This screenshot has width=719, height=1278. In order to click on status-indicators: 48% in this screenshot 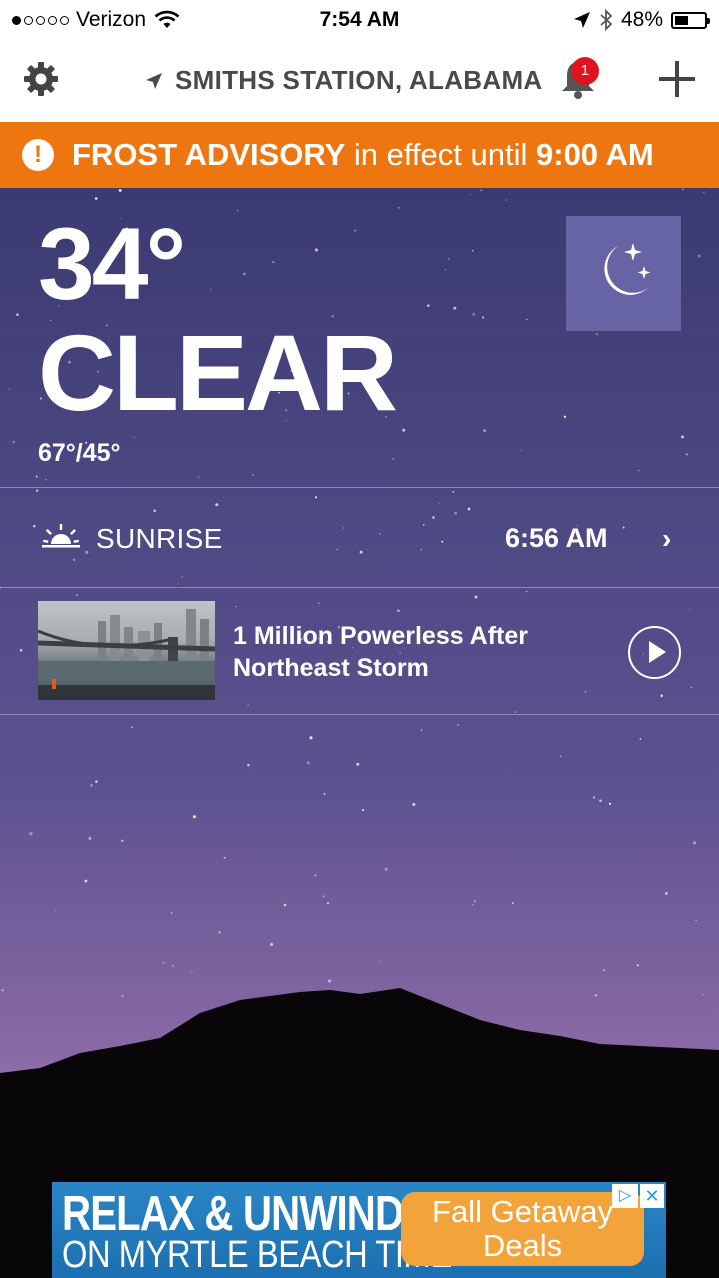, I will do `click(641, 20)`.